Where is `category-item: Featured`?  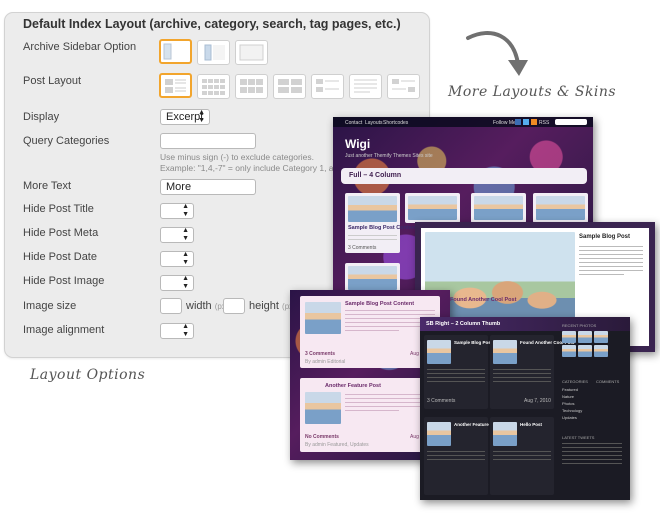 category-item: Featured is located at coordinates (570, 389).